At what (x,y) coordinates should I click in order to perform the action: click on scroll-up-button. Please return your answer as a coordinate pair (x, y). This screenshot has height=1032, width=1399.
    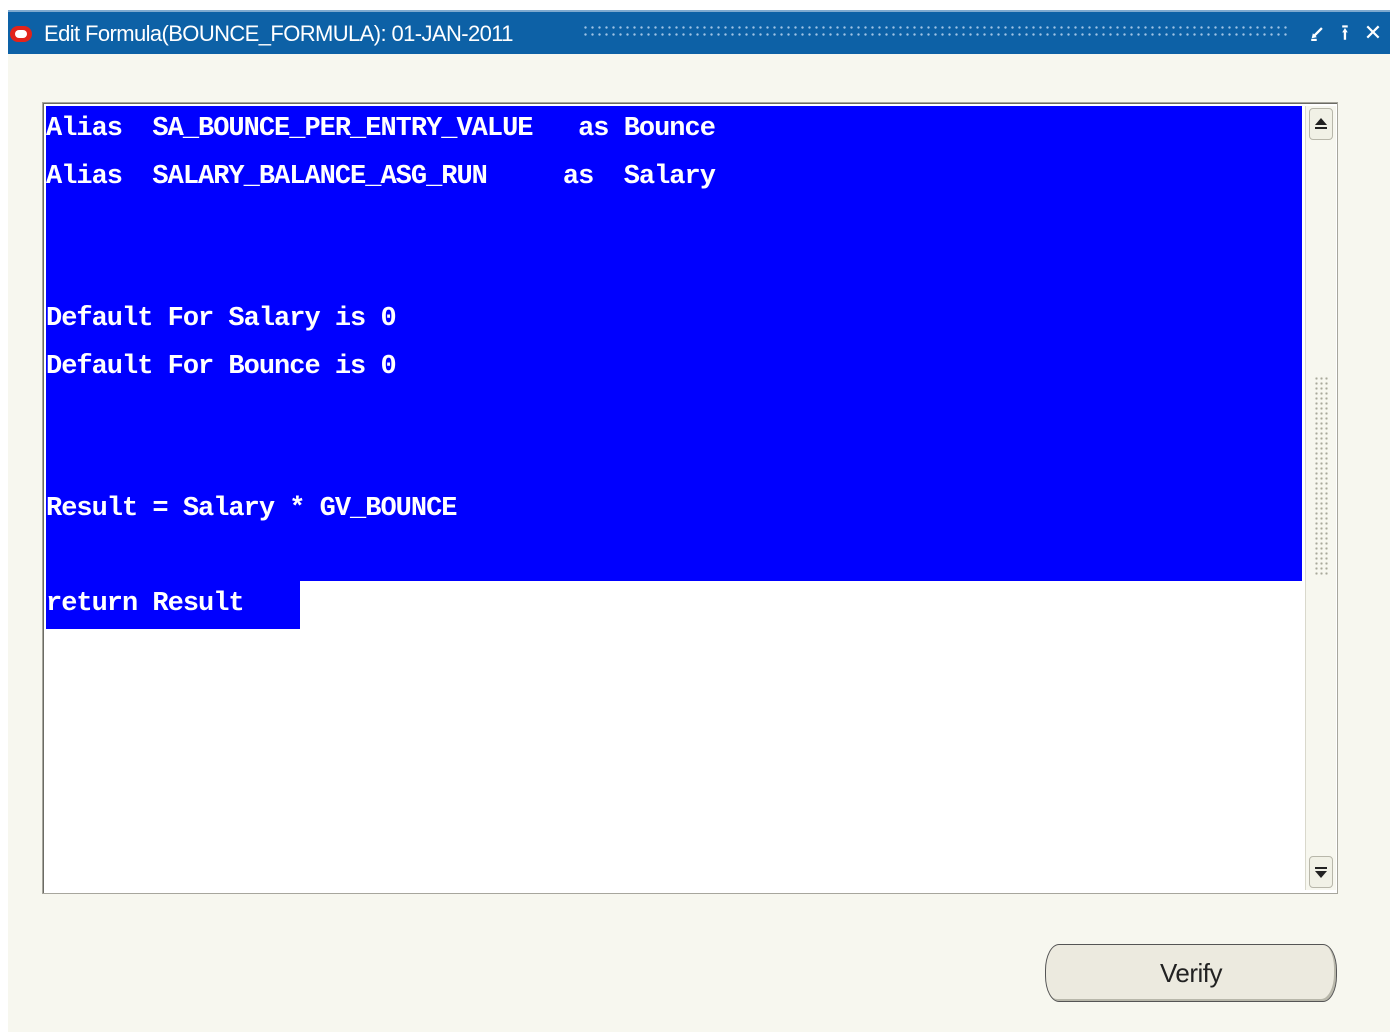
    Looking at the image, I should click on (1321, 124).